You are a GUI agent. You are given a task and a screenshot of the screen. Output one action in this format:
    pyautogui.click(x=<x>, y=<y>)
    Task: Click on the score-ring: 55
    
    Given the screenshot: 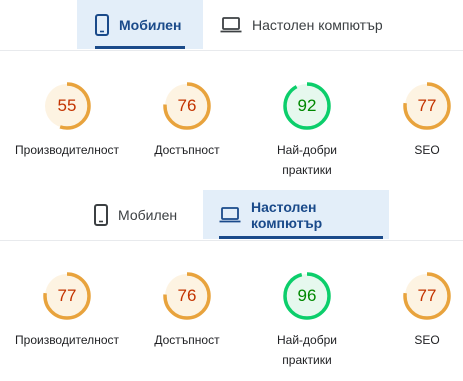 What is the action you would take?
    pyautogui.click(x=67, y=106)
    